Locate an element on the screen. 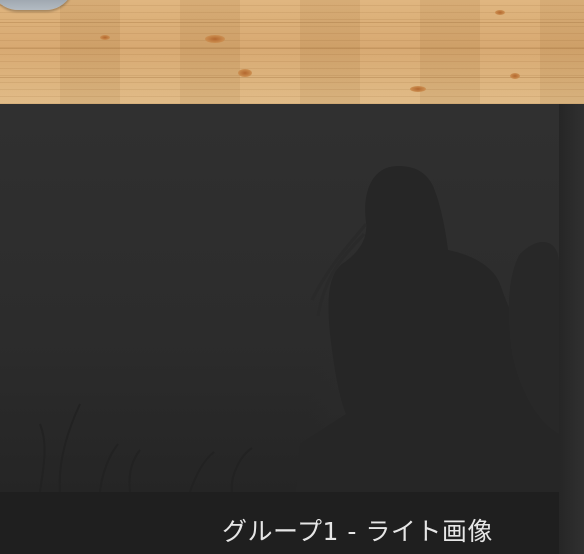 Image resolution: width=584 pixels, height=554 pixels. grass-silhouette is located at coordinates (146, 447).